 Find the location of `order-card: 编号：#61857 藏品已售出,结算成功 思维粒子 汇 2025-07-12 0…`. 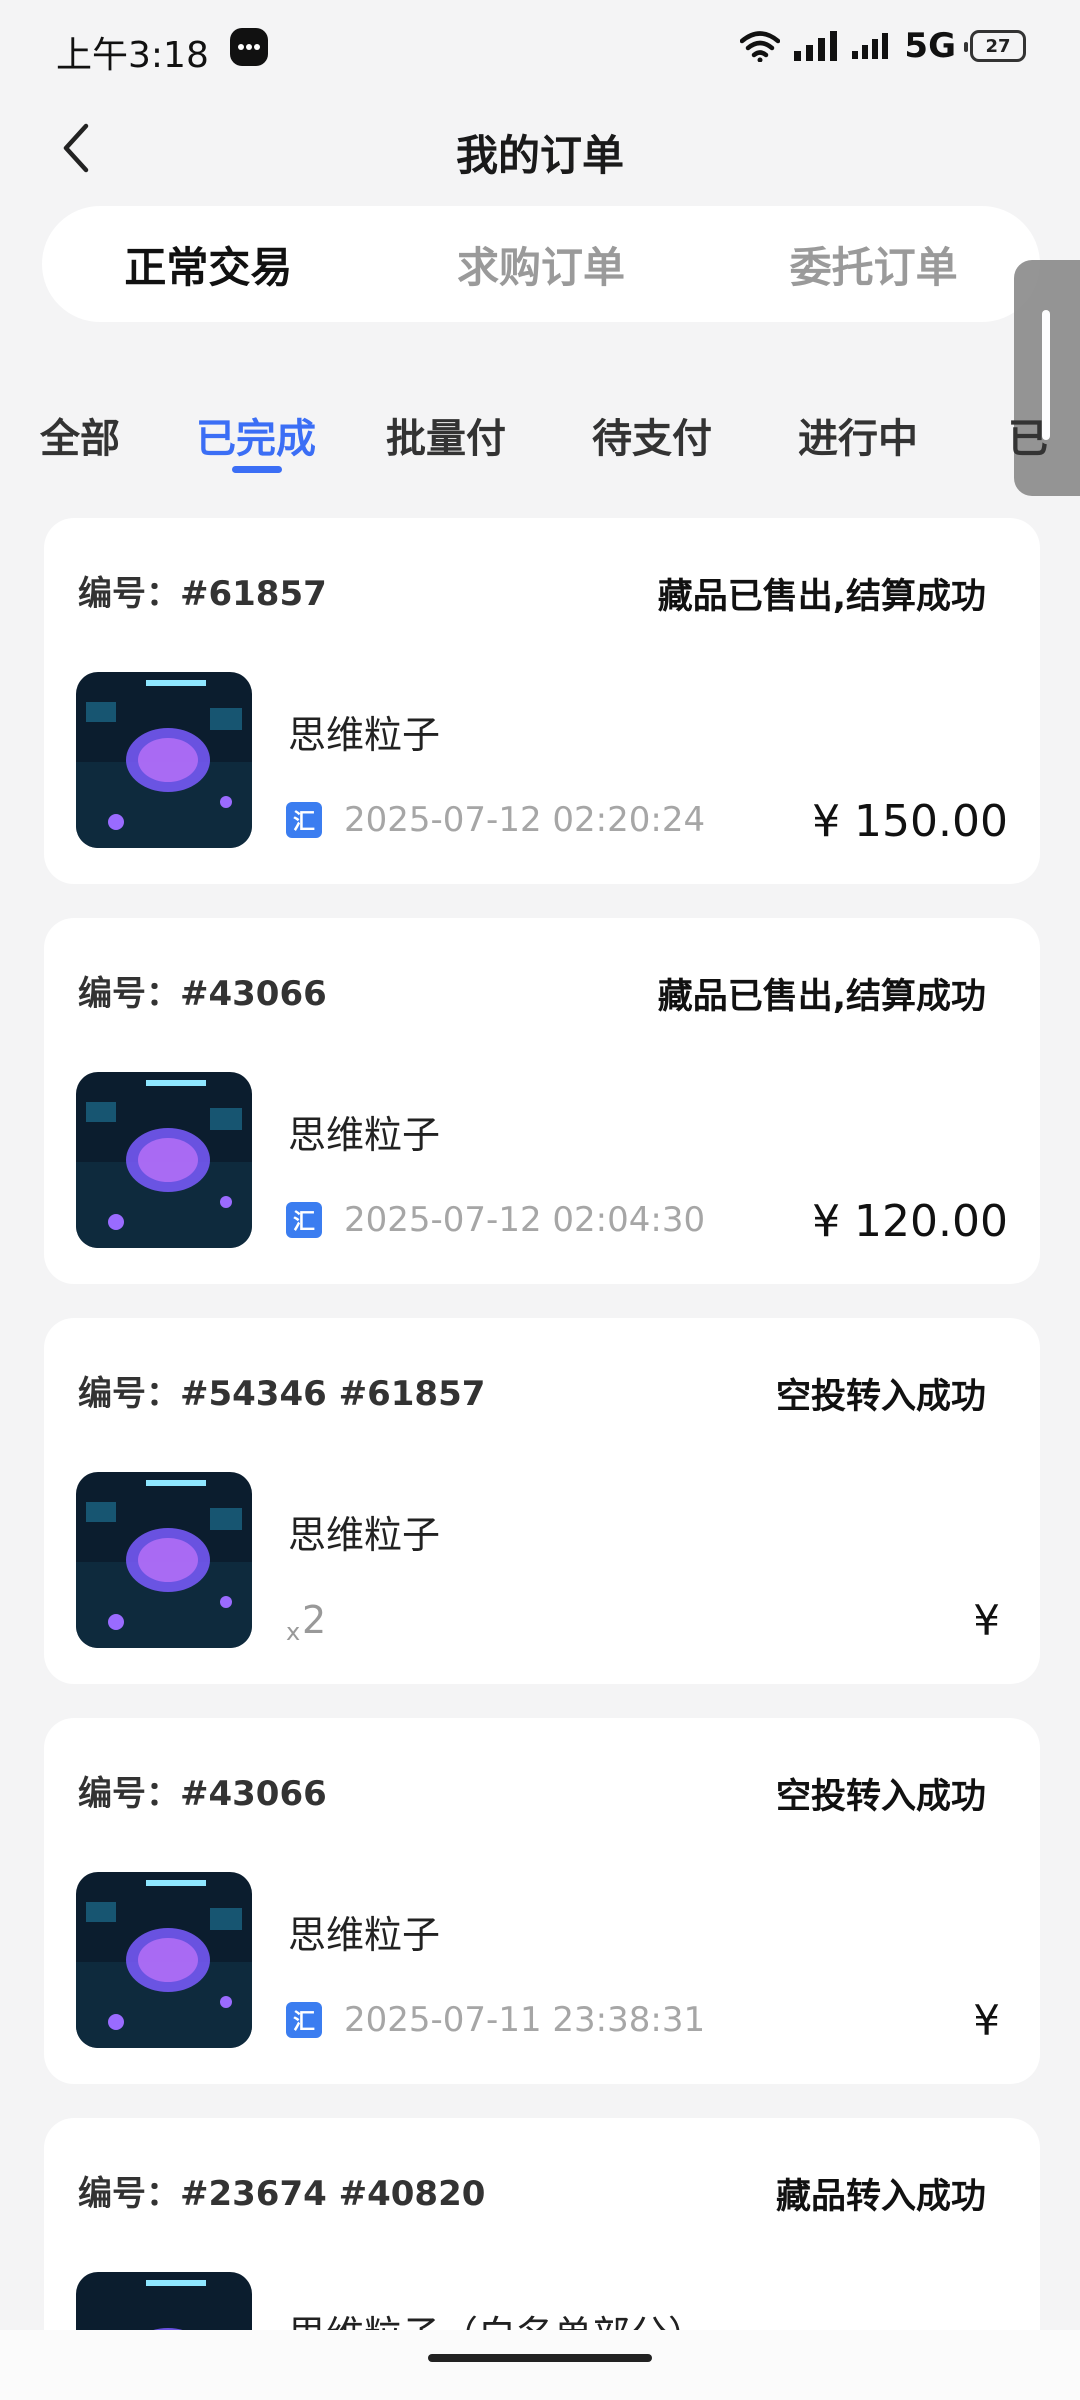

order-card: 编号：#61857 藏品已售出,结算成功 思维粒子 汇 2025-07-12 0… is located at coordinates (542, 701).